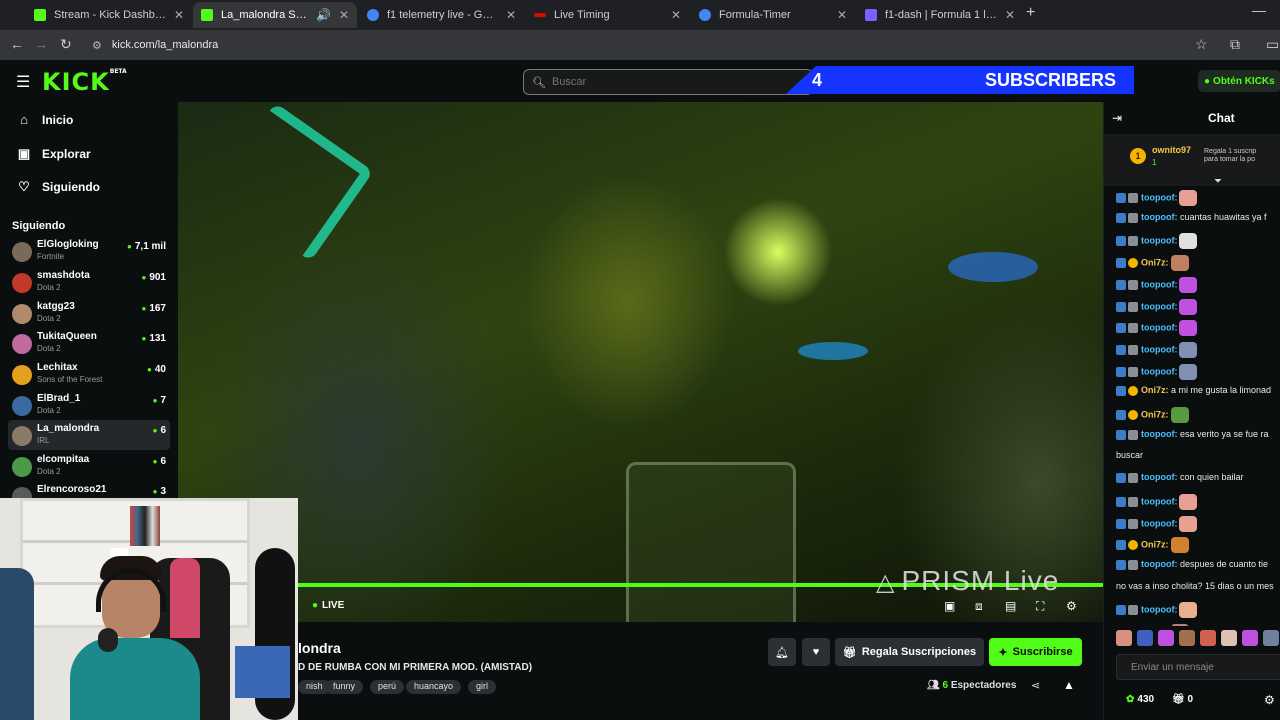 Image resolution: width=1280 pixels, height=720 pixels. Describe the element at coordinates (607, 15) in the screenshot. I see `browser-tab: Live Timing ✕` at that location.